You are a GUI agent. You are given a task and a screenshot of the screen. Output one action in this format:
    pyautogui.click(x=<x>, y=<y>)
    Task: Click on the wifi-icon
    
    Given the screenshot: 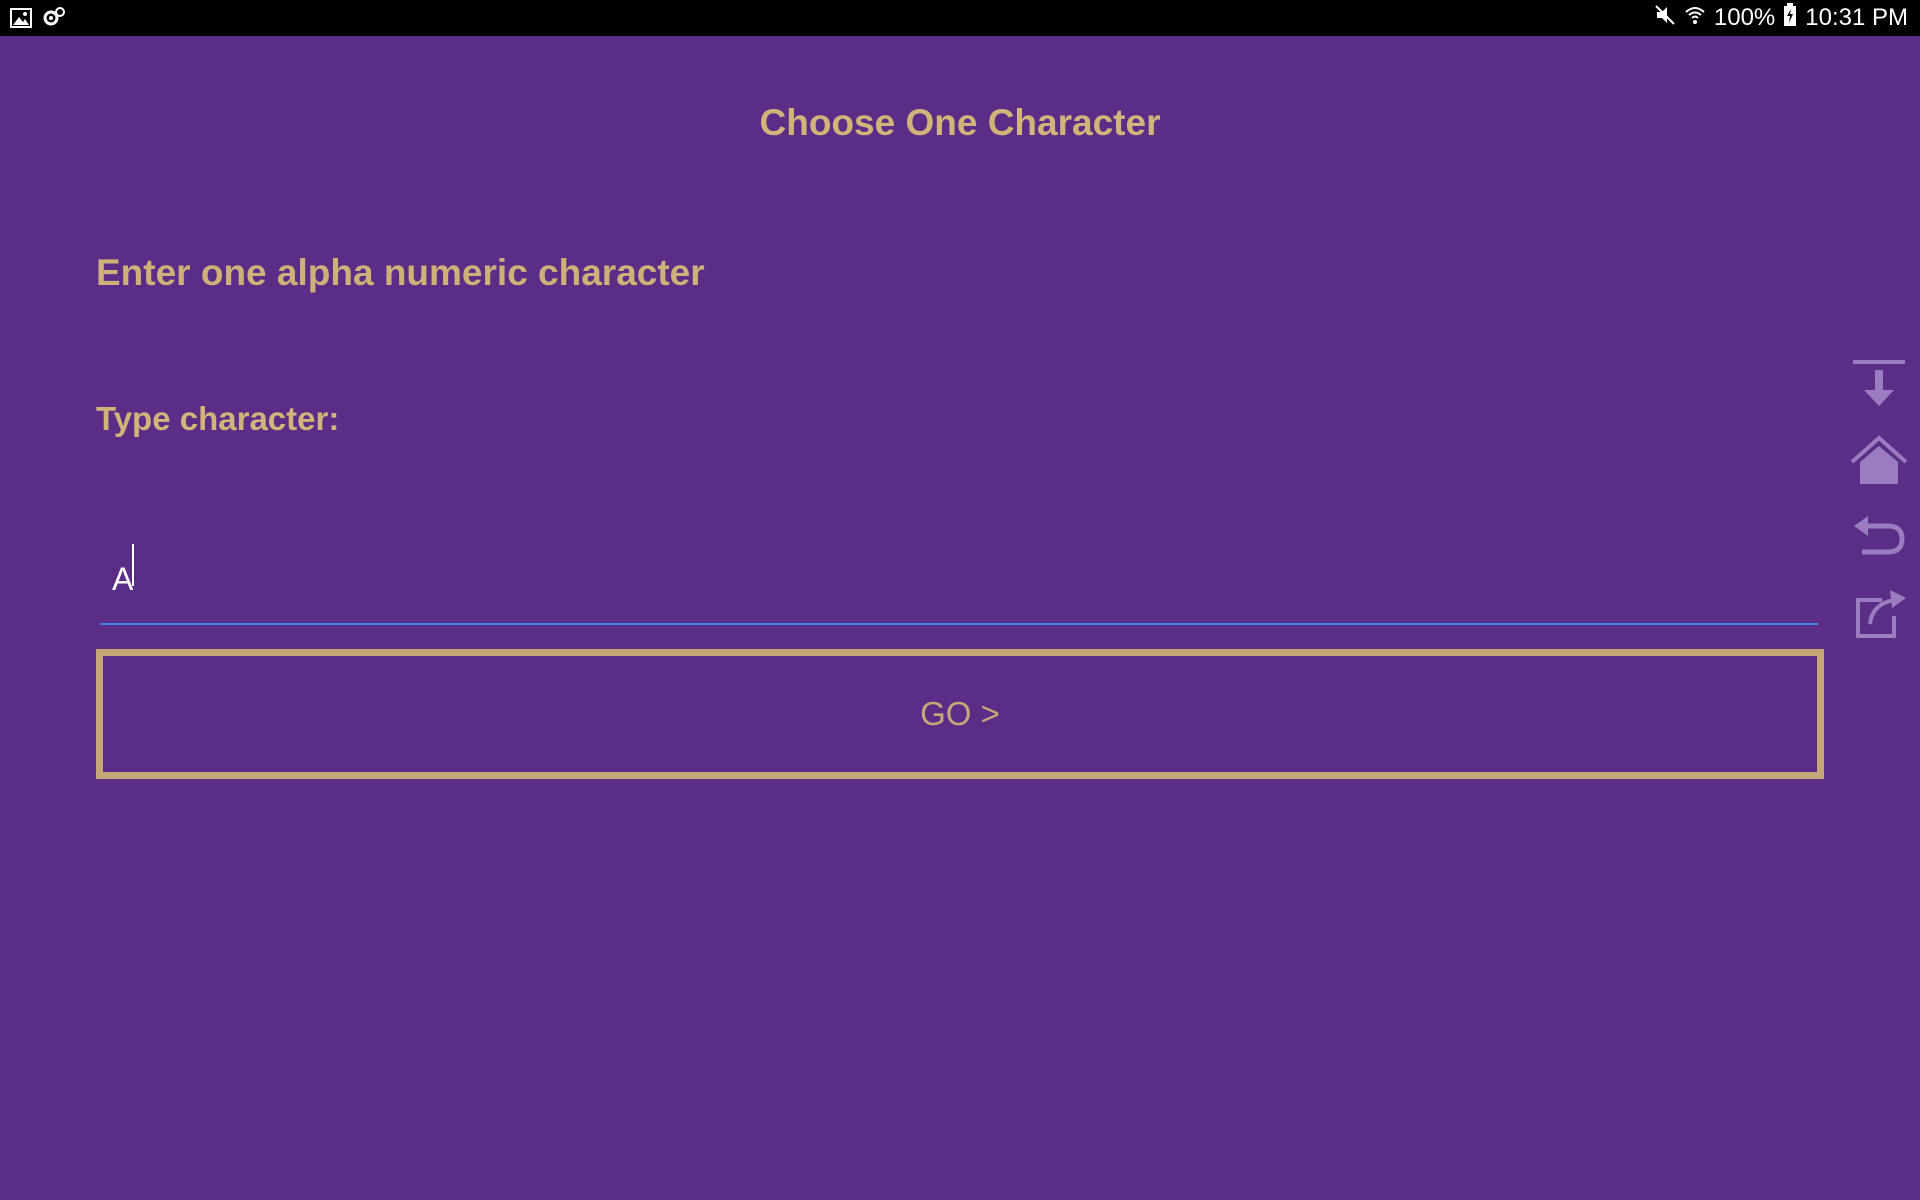 What is the action you would take?
    pyautogui.click(x=1695, y=18)
    